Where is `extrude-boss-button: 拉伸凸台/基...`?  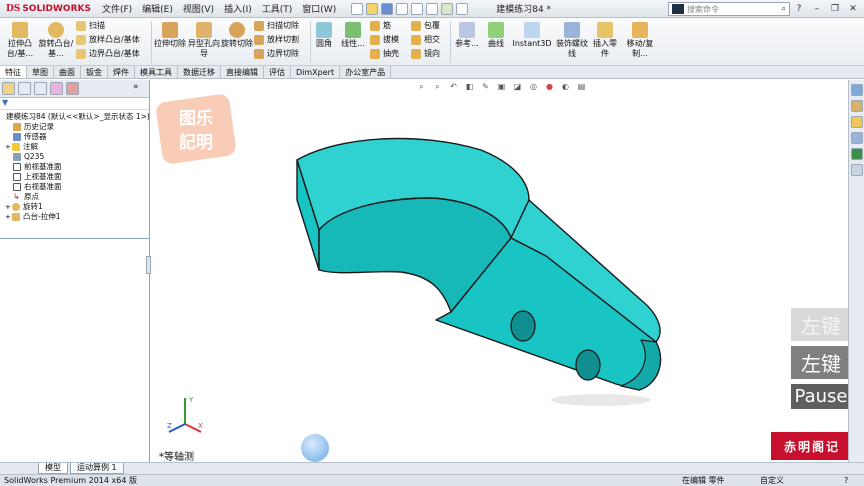 extrude-boss-button: 拉伸凸台/基... is located at coordinates (20, 40).